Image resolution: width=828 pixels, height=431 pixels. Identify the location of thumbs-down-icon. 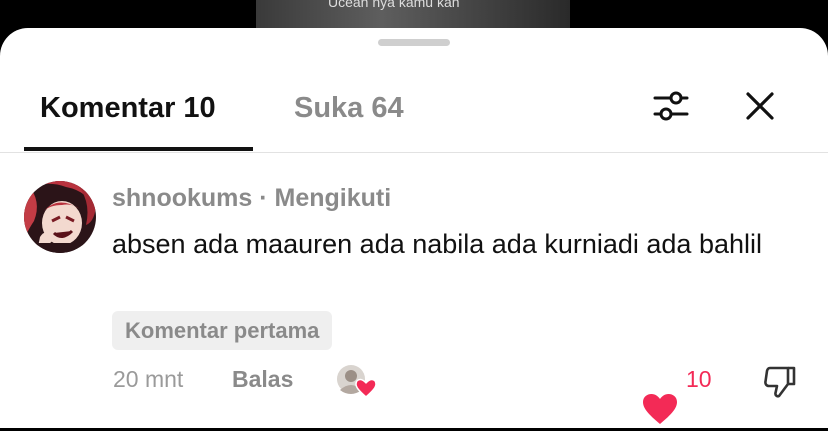
(780, 382).